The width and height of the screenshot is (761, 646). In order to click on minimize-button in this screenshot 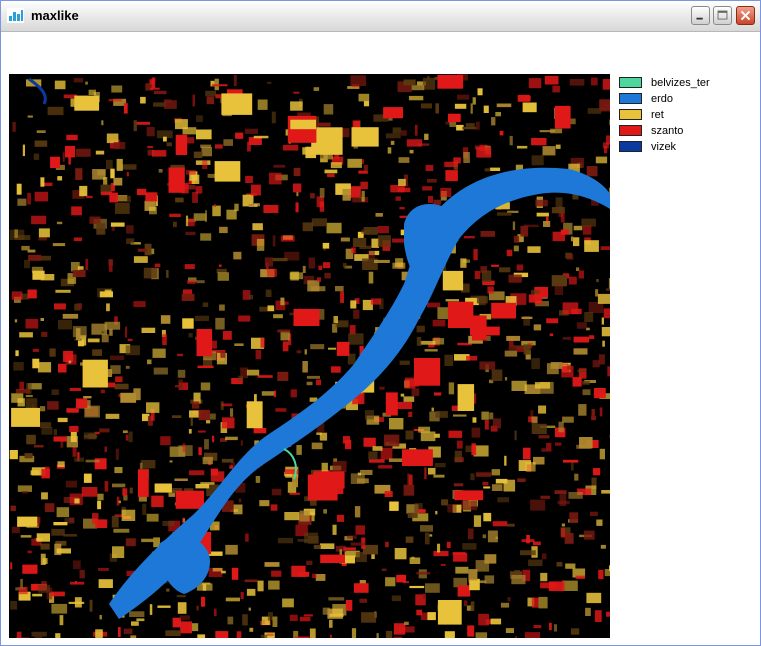, I will do `click(700, 15)`.